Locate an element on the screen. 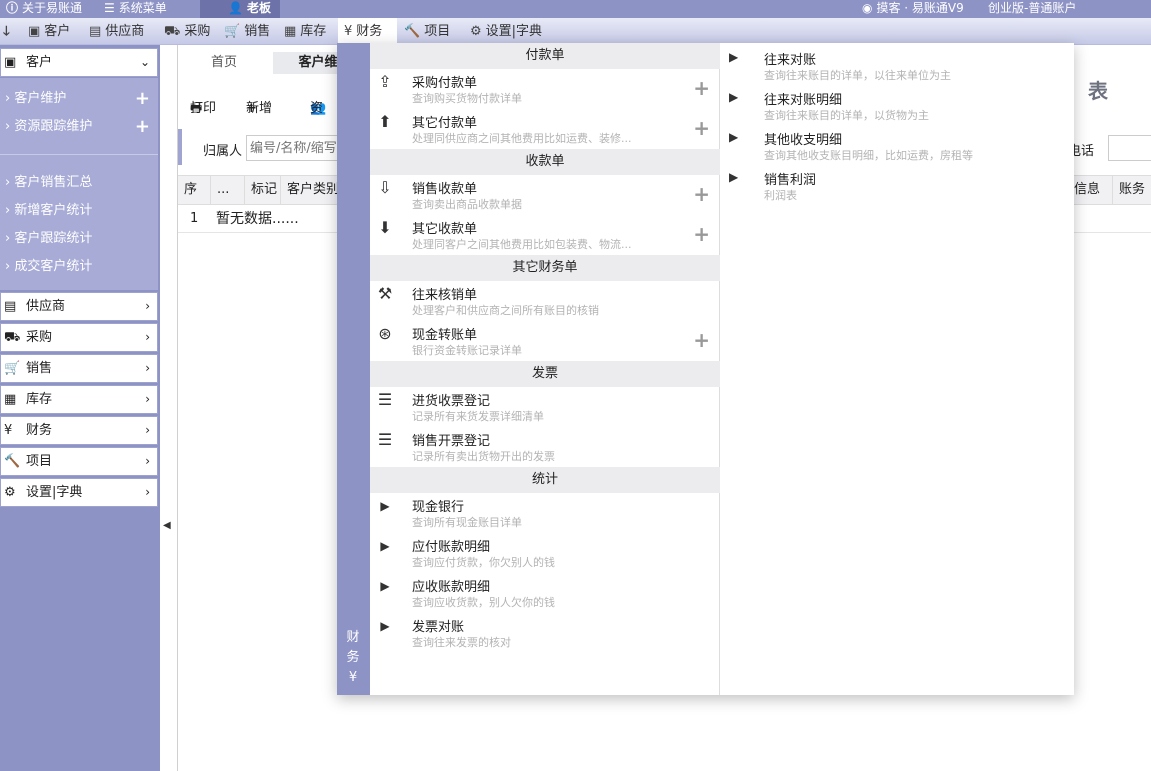  menu-other-income-expense: ▶ 其他收支明细 查询其他收支账目明细，比如运费，房租等 is located at coordinates (897, 145).